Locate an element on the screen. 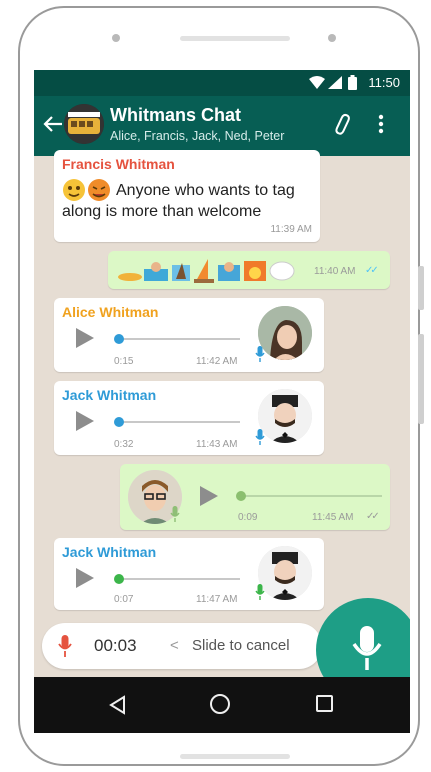  message-time: 11:40 AM is located at coordinates (335, 271).